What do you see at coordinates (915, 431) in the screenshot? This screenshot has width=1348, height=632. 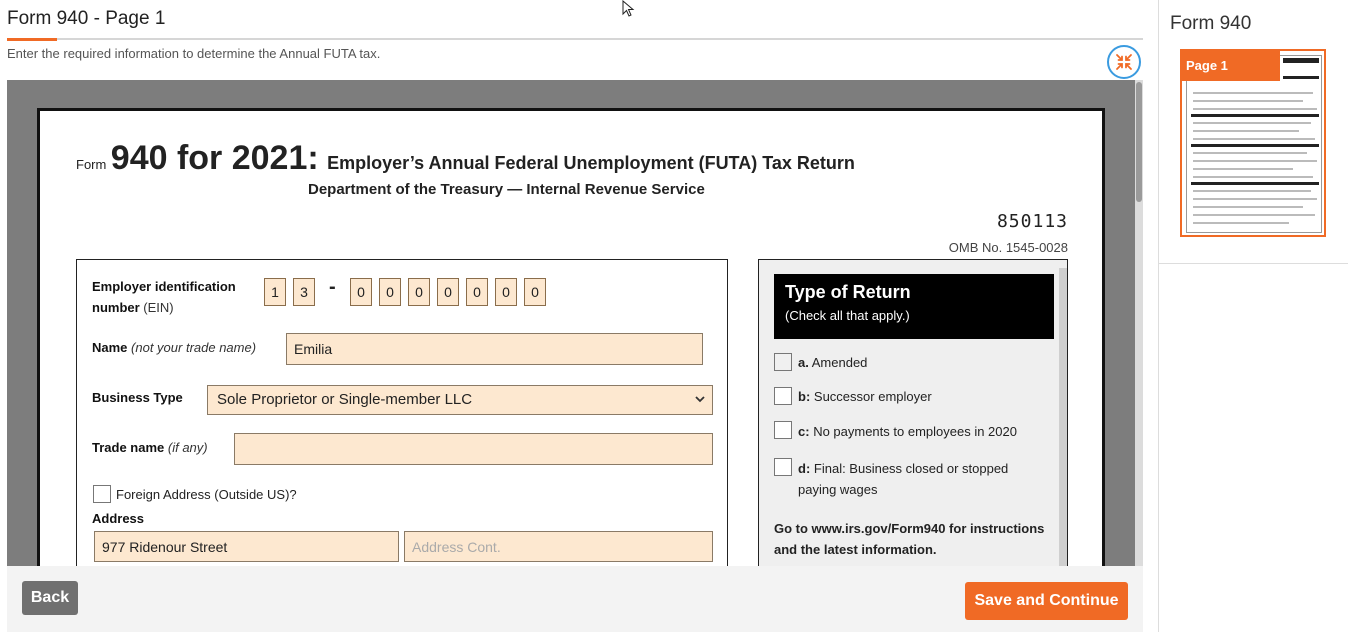 I see `option-text: No payments to employees in 2020` at bounding box center [915, 431].